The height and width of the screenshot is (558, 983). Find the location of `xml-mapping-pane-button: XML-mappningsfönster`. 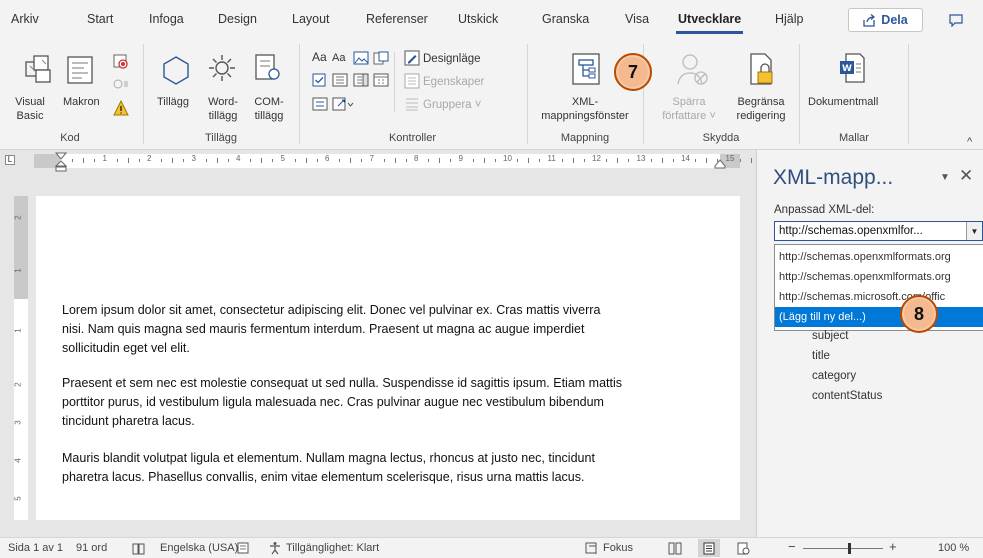

xml-mapping-pane-button: XML-mappningsfönster is located at coordinates (585, 109).